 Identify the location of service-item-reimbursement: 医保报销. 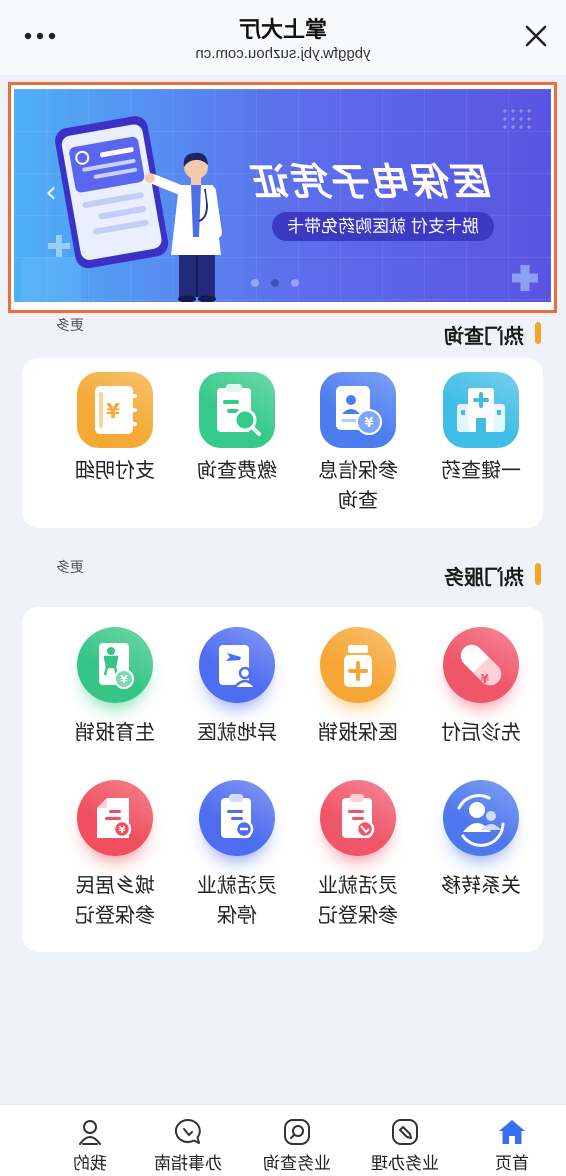
(358, 687).